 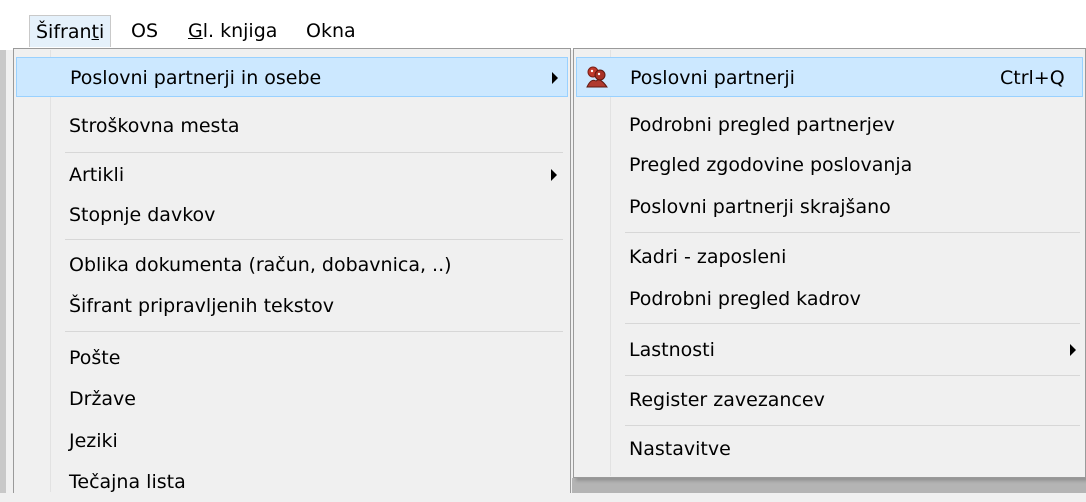 What do you see at coordinates (240, 31) in the screenshot?
I see `menu-label: l. knjiga` at bounding box center [240, 31].